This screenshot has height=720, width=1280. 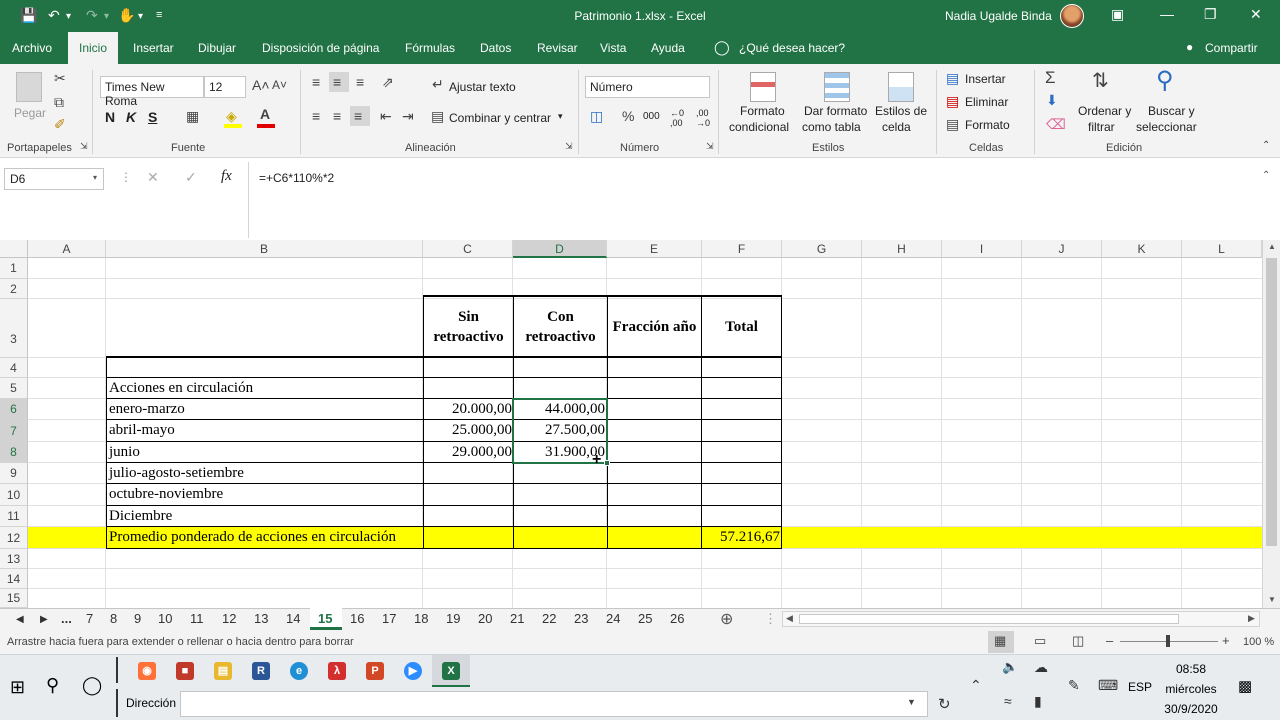 I want to click on thousands-separator-icon: 000, so click(x=651, y=116).